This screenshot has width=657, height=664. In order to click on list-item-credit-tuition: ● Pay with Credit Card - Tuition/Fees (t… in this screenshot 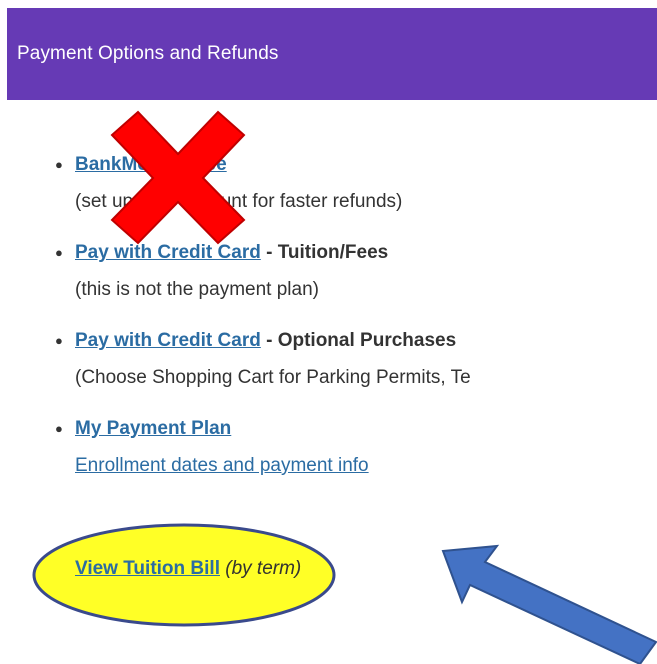, I will do `click(356, 271)`.